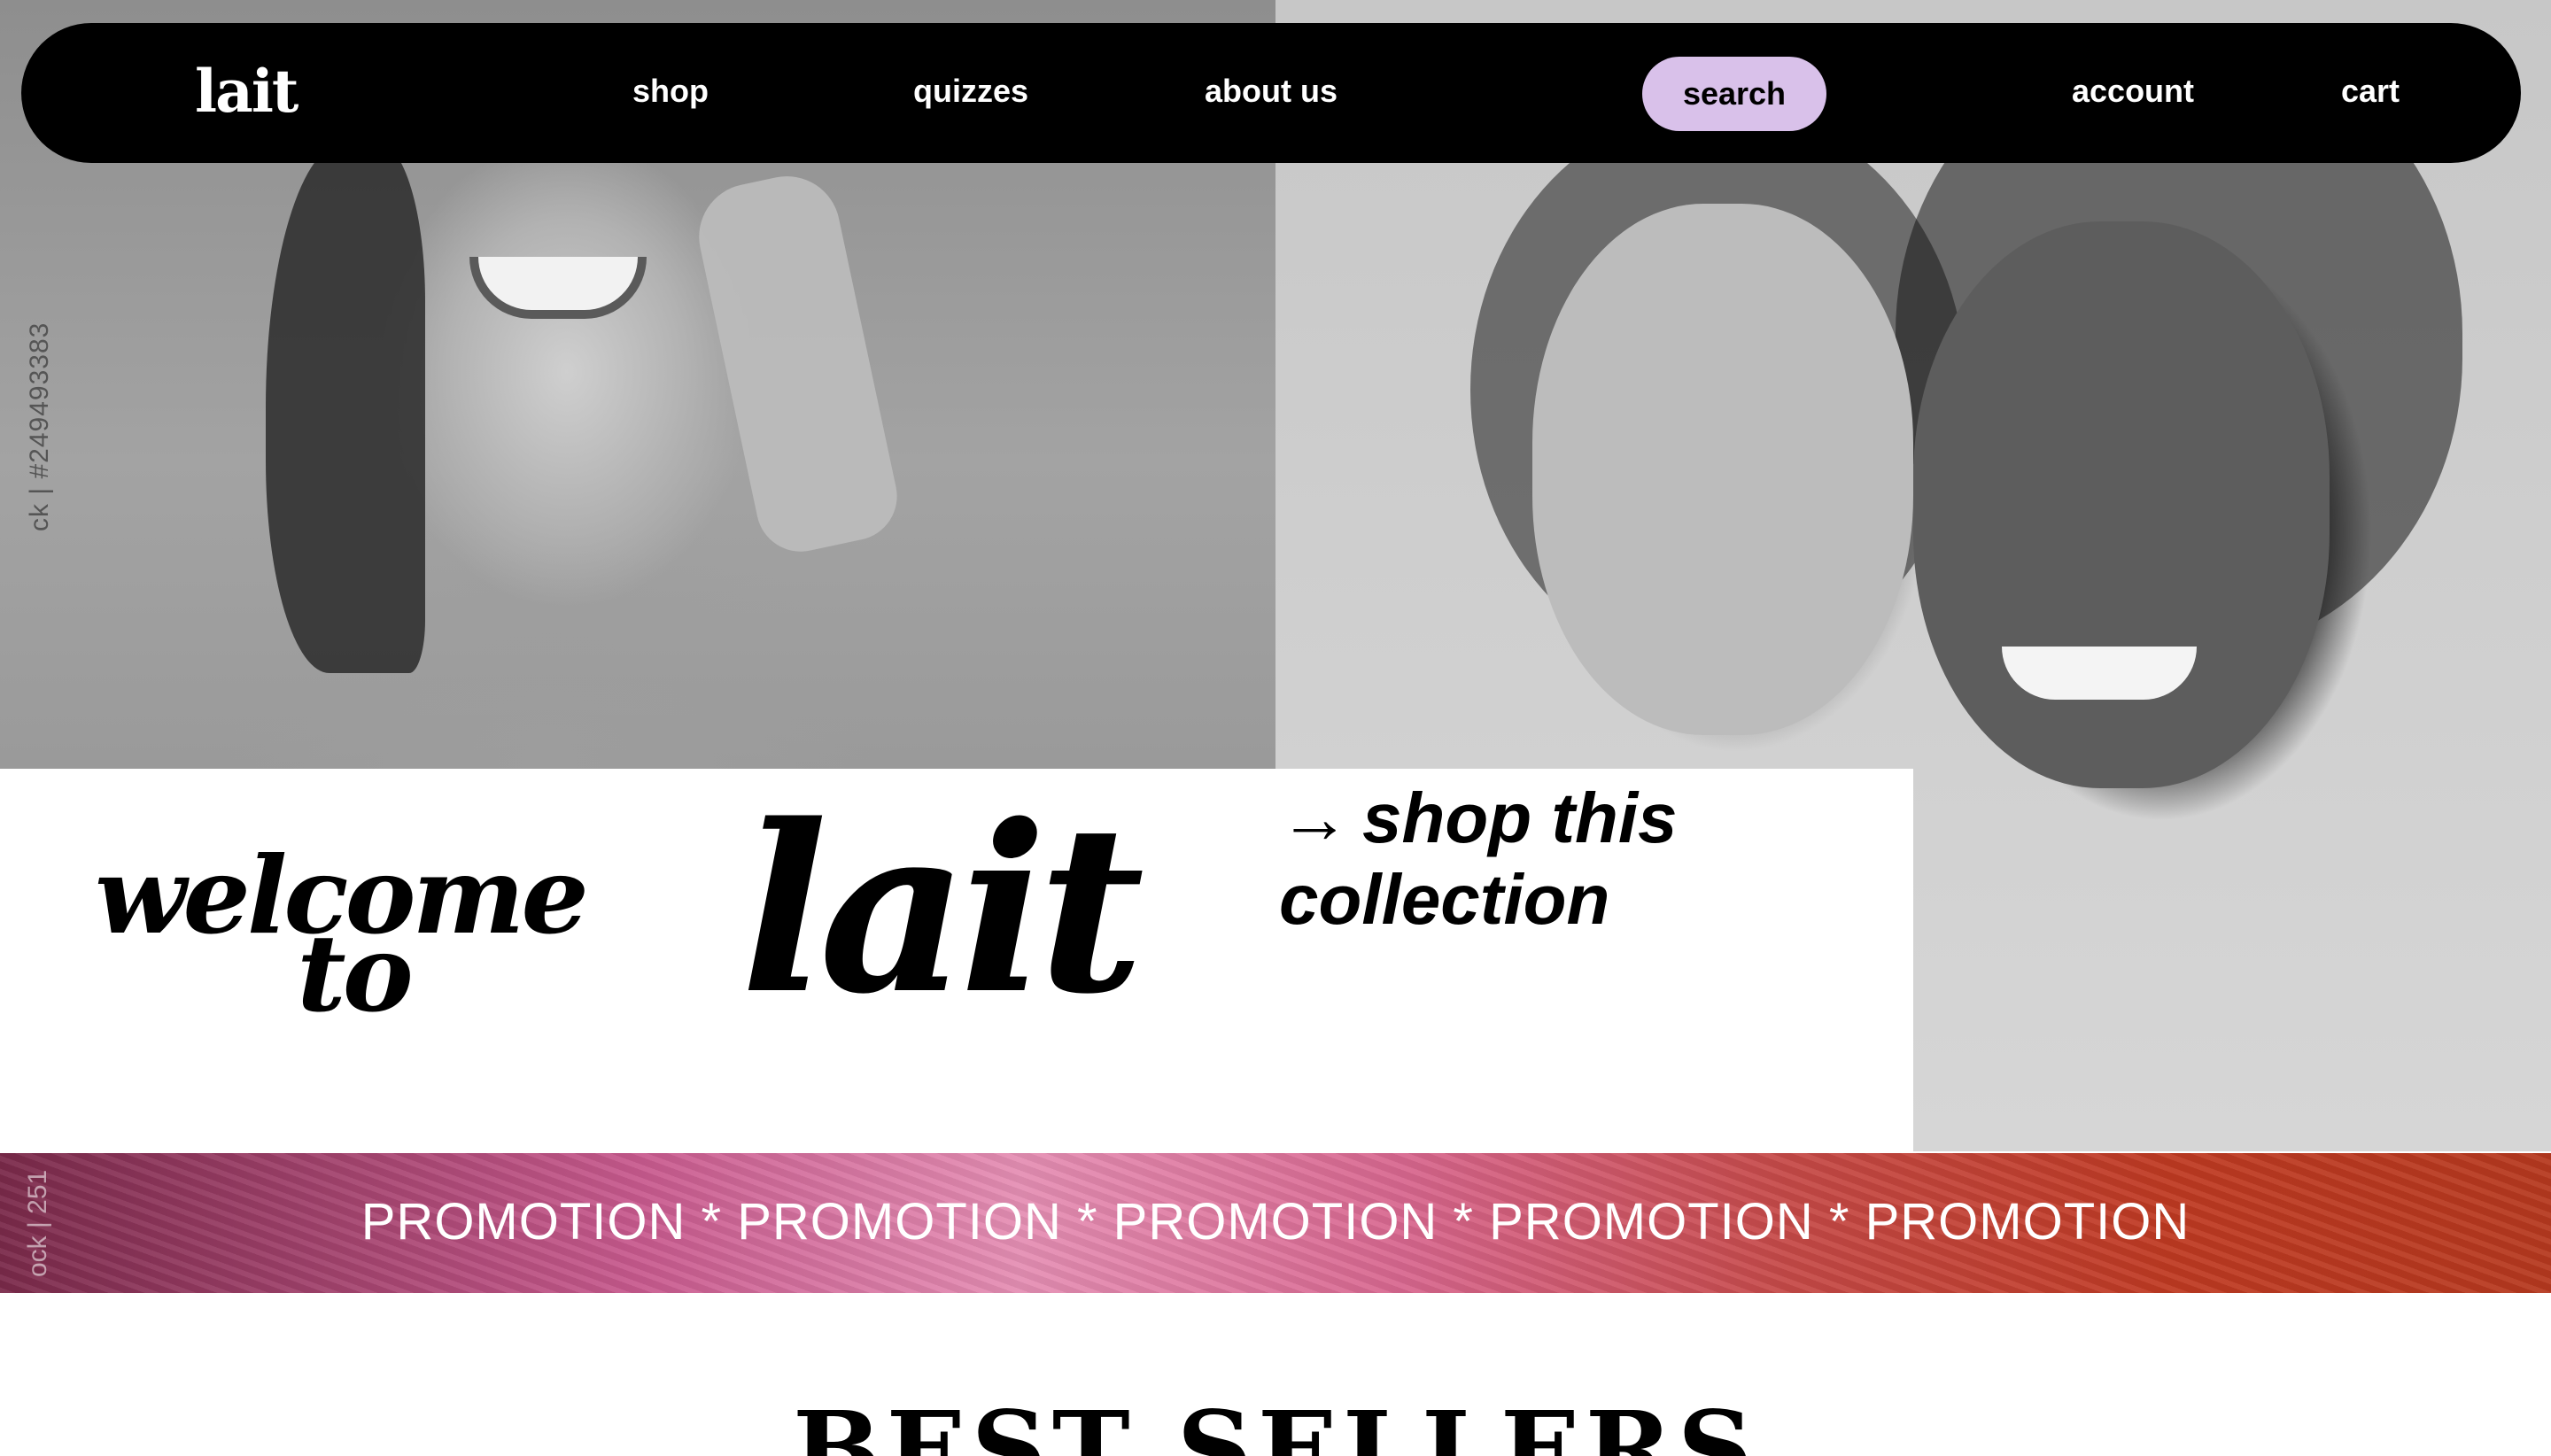 The width and height of the screenshot is (2551, 1456). I want to click on welcome-heading: welcome to, so click(340, 935).